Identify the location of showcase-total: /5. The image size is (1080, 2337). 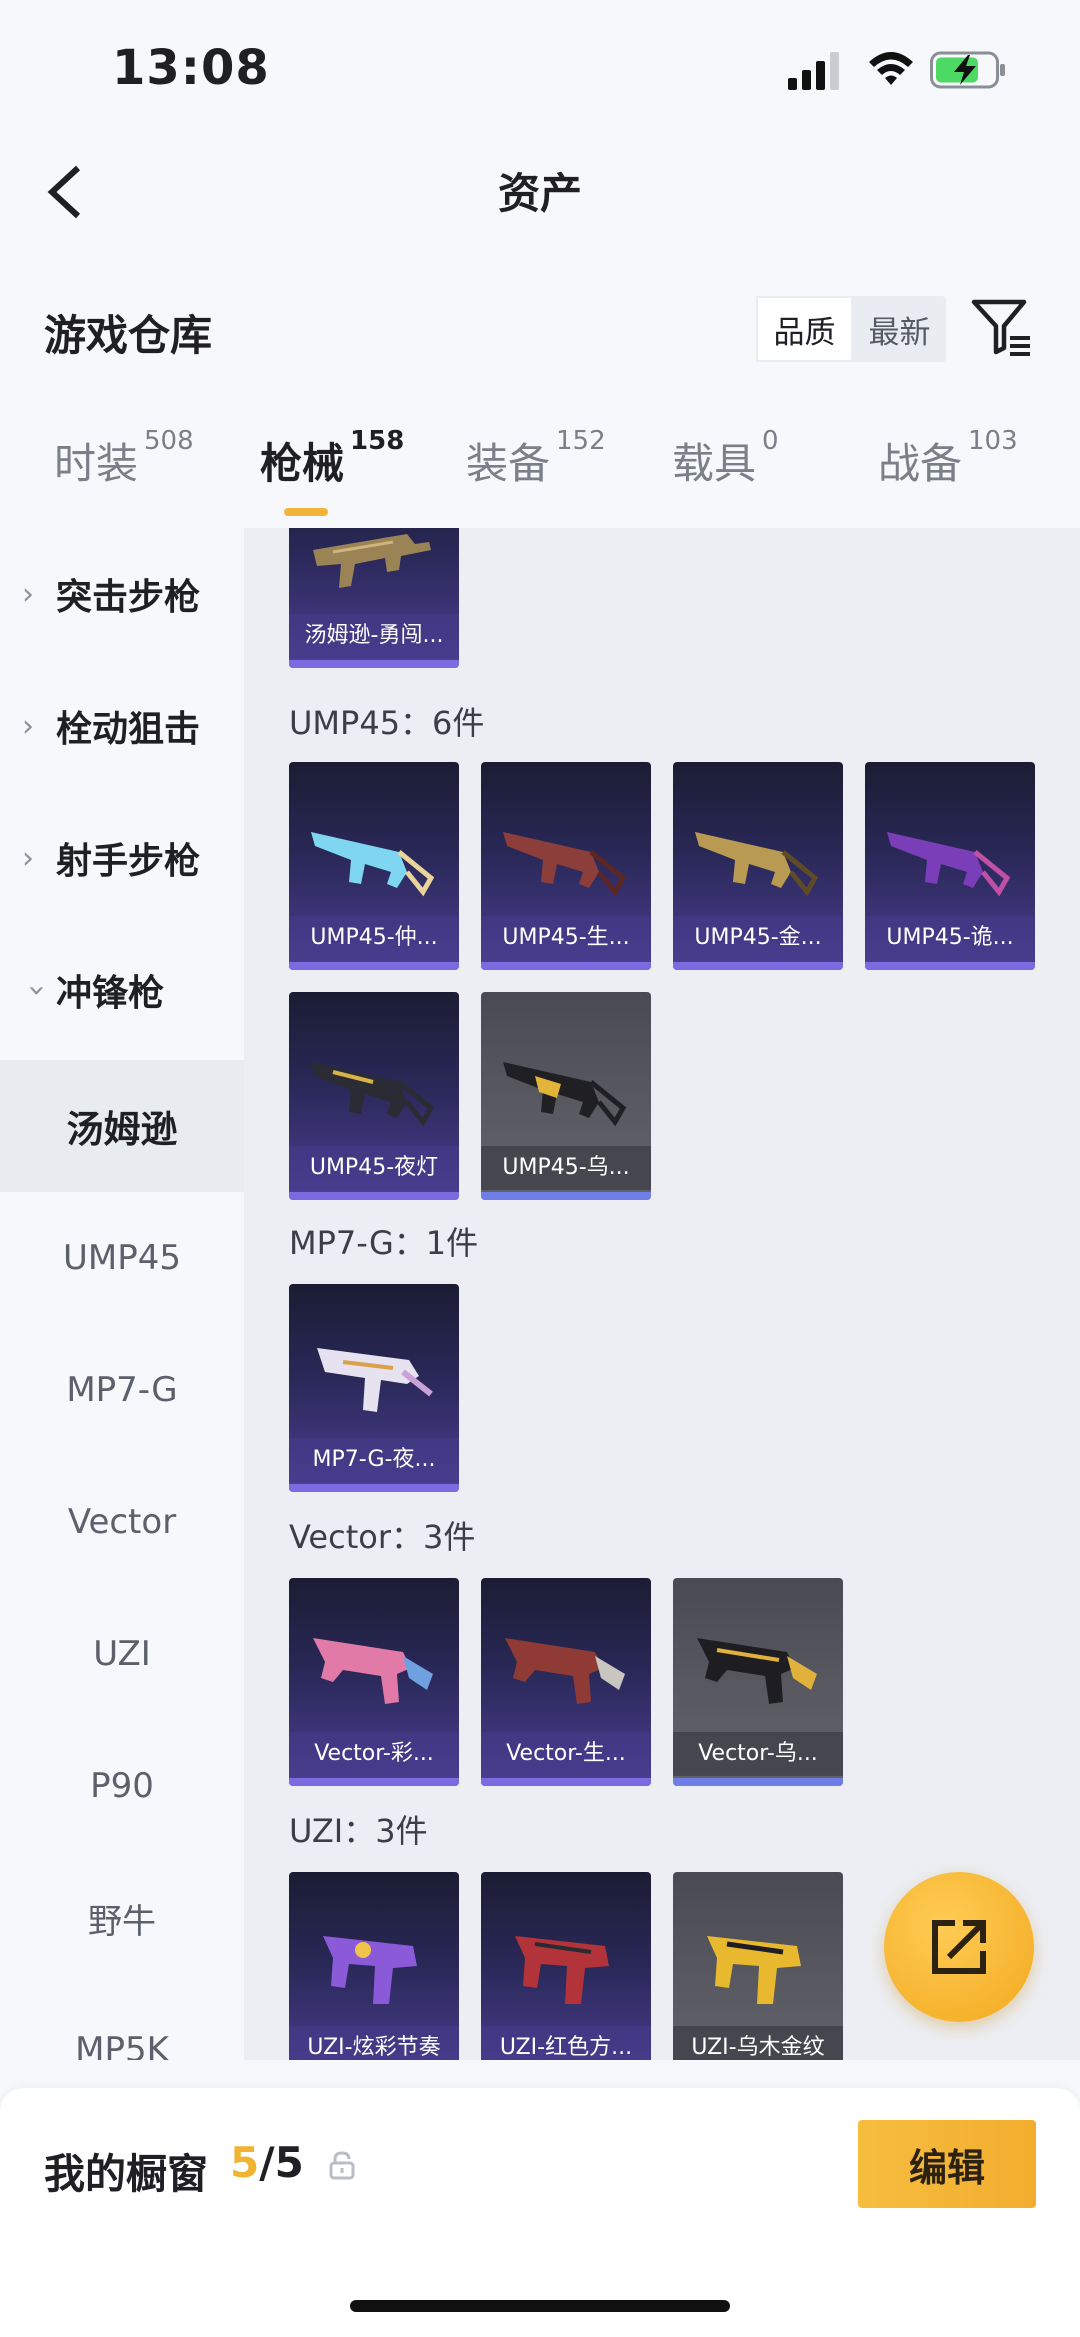
(281, 2162).